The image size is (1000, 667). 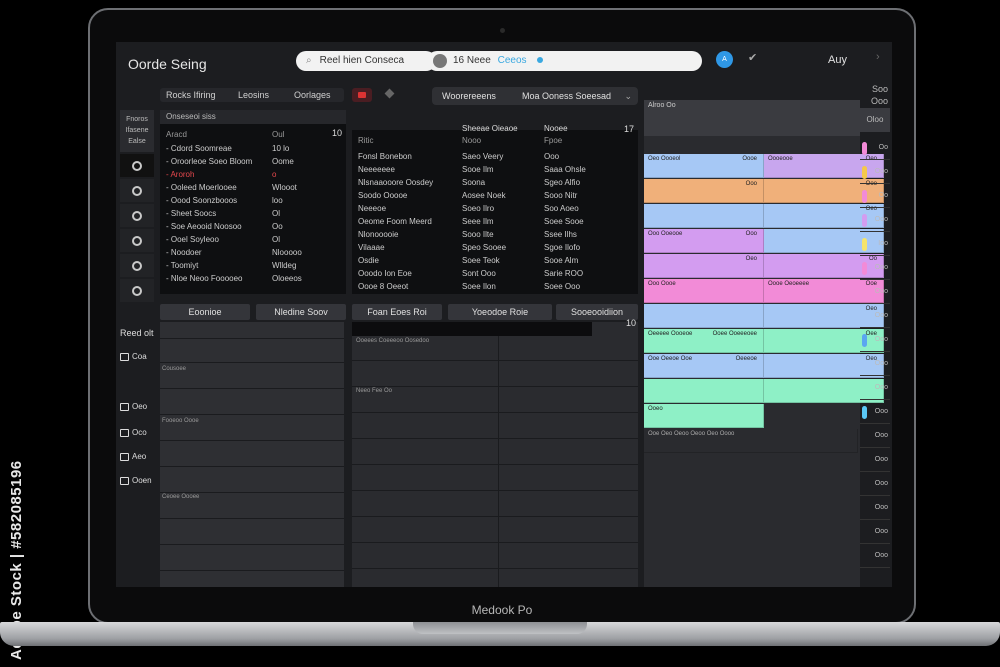 What do you see at coordinates (495, 210) in the screenshot?
I see `list-item: Neeeoe Soeo Ilro Soo Aoeo` at bounding box center [495, 210].